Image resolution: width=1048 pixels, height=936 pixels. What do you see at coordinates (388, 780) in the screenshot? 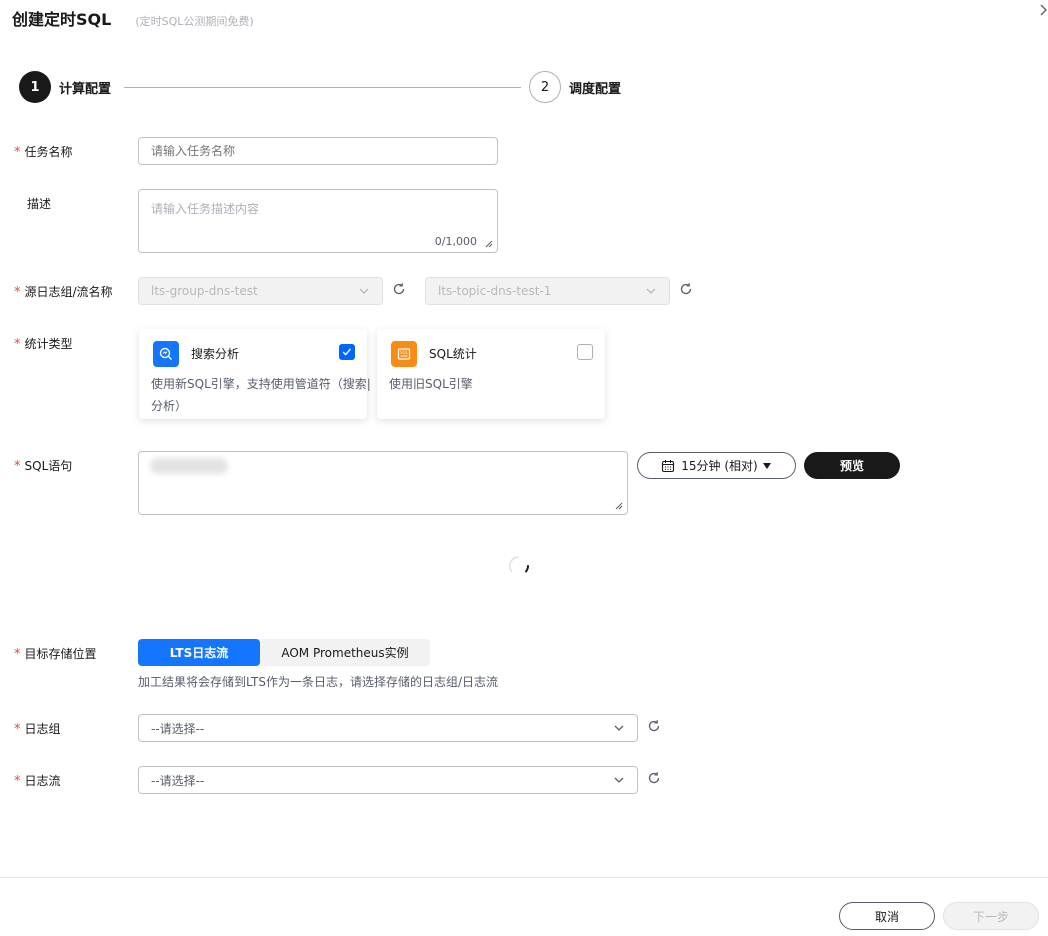
I see `log-stream-select: --请选择--` at bounding box center [388, 780].